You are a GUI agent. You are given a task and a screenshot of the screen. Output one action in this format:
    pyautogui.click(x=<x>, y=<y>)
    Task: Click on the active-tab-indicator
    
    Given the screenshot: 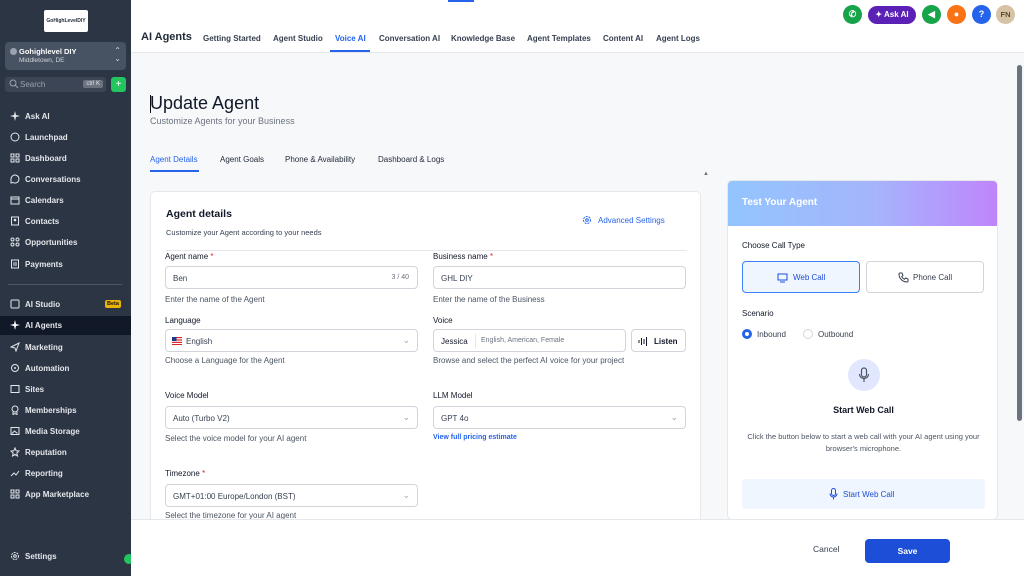 What is the action you would take?
    pyautogui.click(x=350, y=51)
    